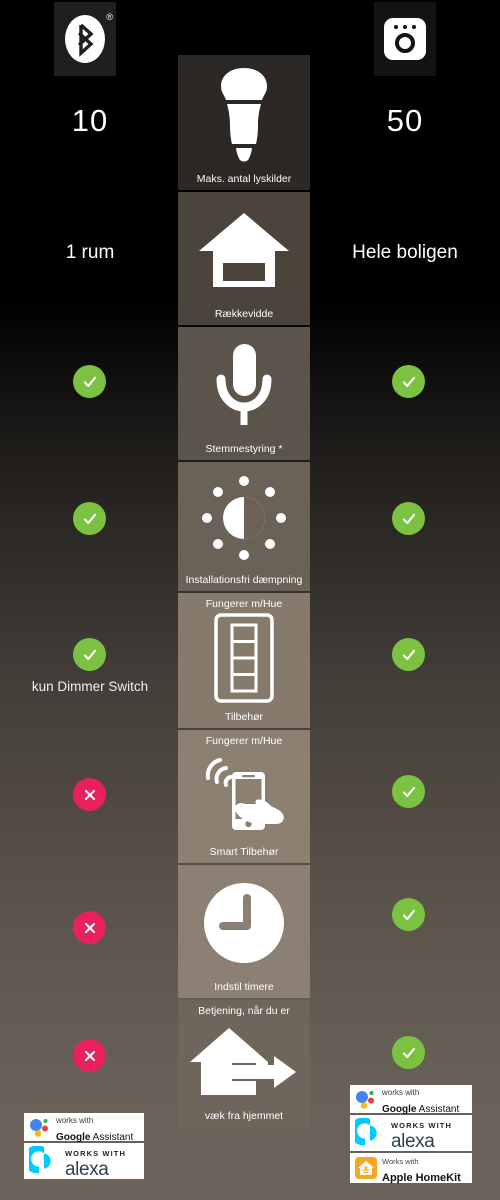 The width and height of the screenshot is (500, 1200). Describe the element at coordinates (244, 1011) in the screenshot. I see `feature-top-label: Betjening, når du er` at that location.